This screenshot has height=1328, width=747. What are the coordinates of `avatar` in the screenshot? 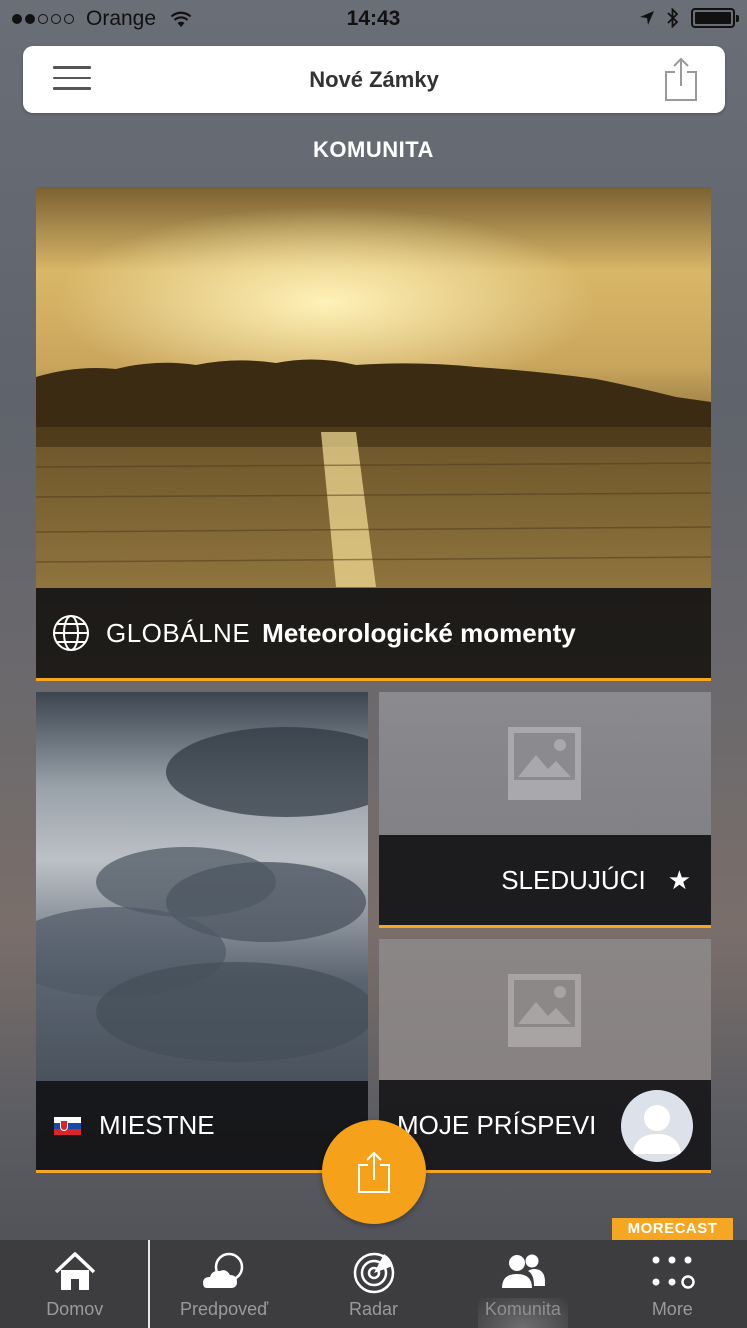 It's located at (657, 1126).